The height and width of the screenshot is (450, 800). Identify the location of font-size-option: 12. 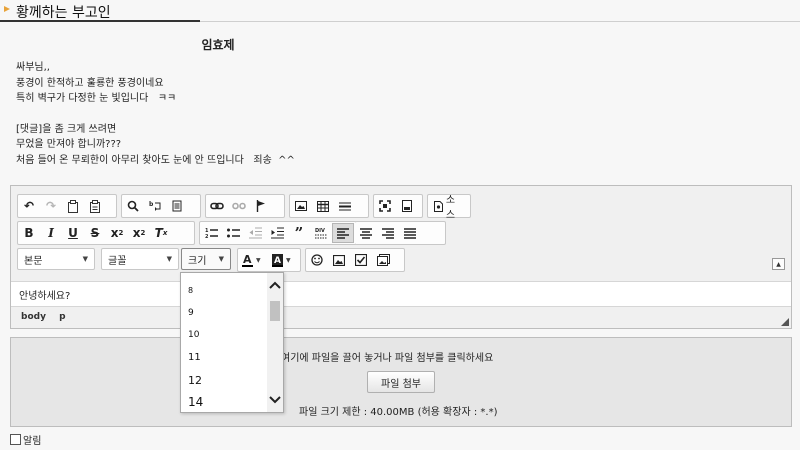
(195, 380).